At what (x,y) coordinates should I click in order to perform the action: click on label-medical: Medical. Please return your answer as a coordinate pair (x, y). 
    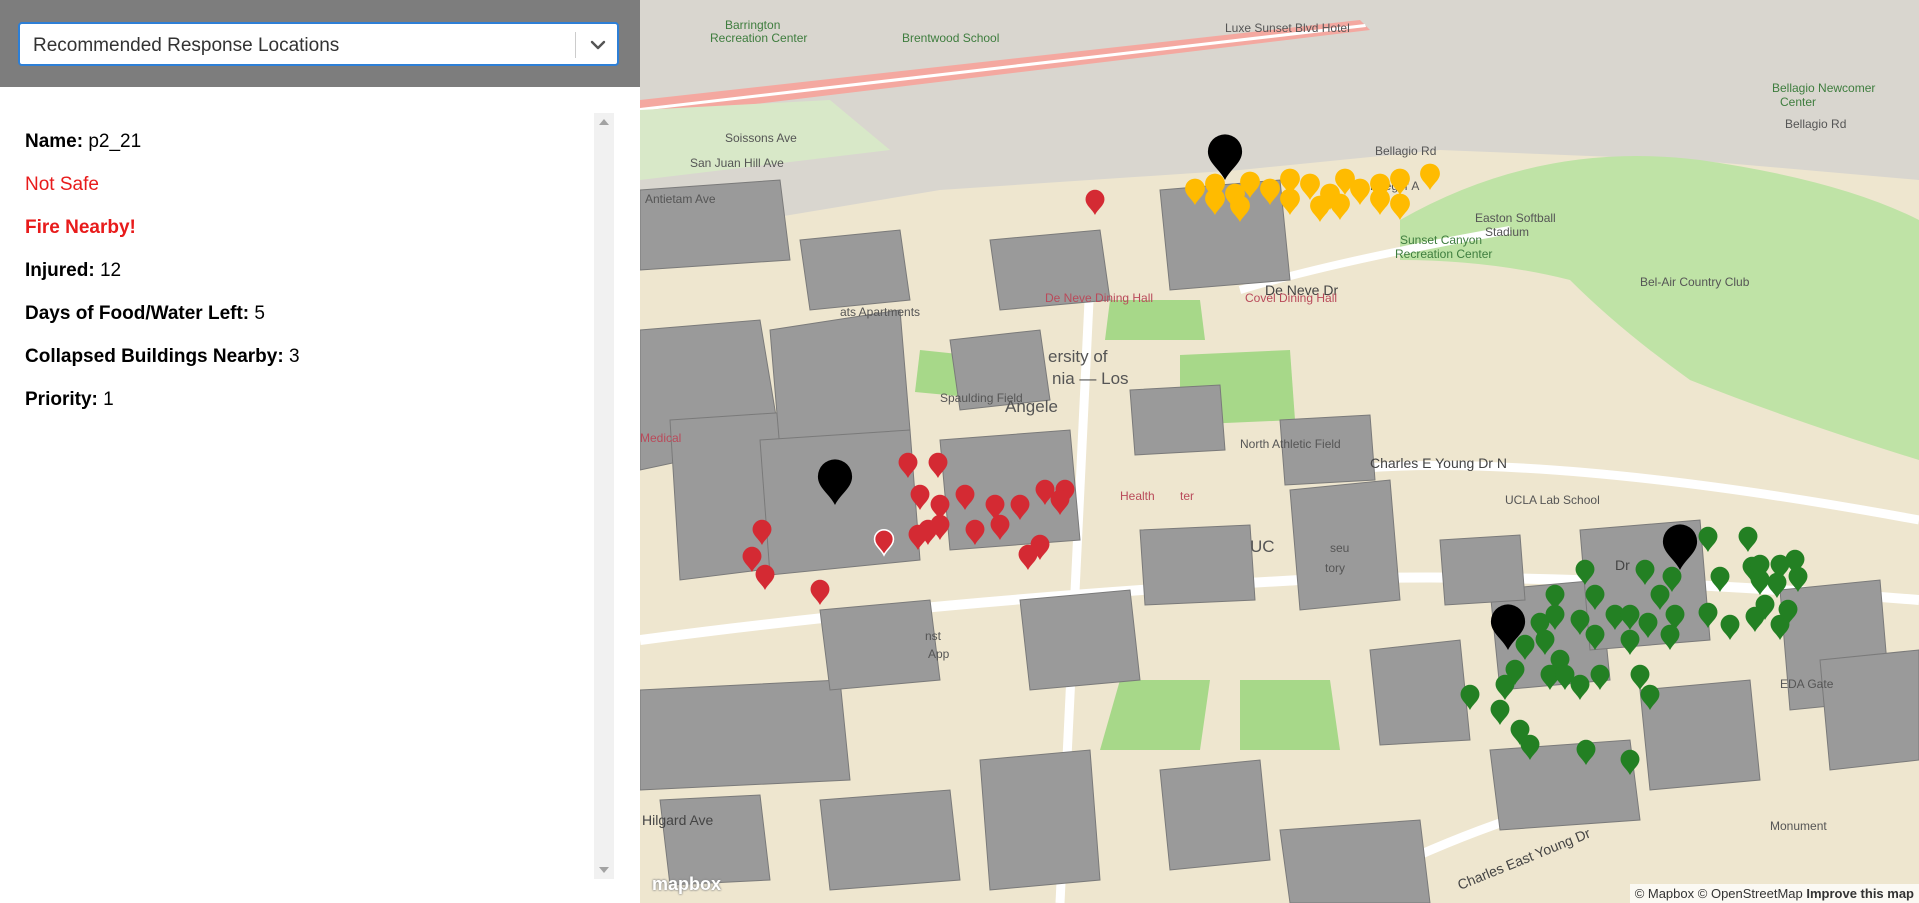
    Looking at the image, I should click on (660, 438).